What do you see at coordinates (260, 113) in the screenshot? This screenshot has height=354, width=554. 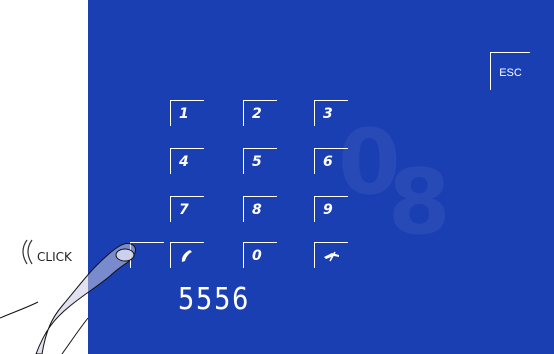 I see `key-2: 2` at bounding box center [260, 113].